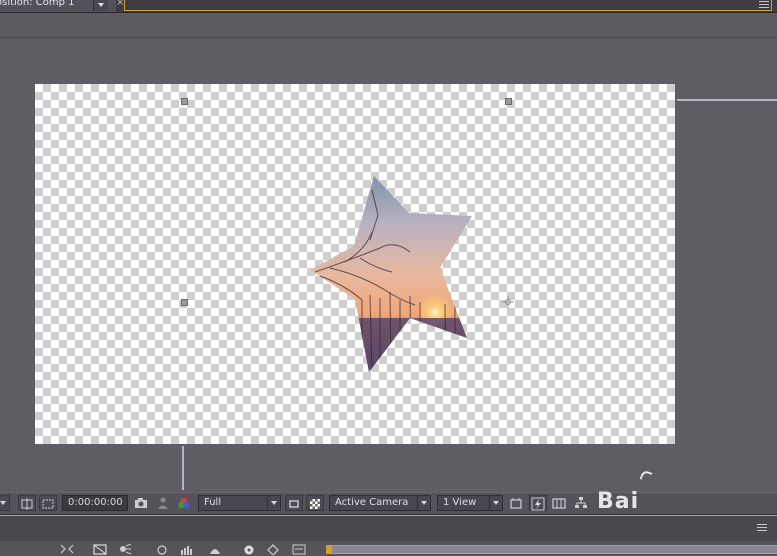  I want to click on timeline-icon, so click(559, 503).